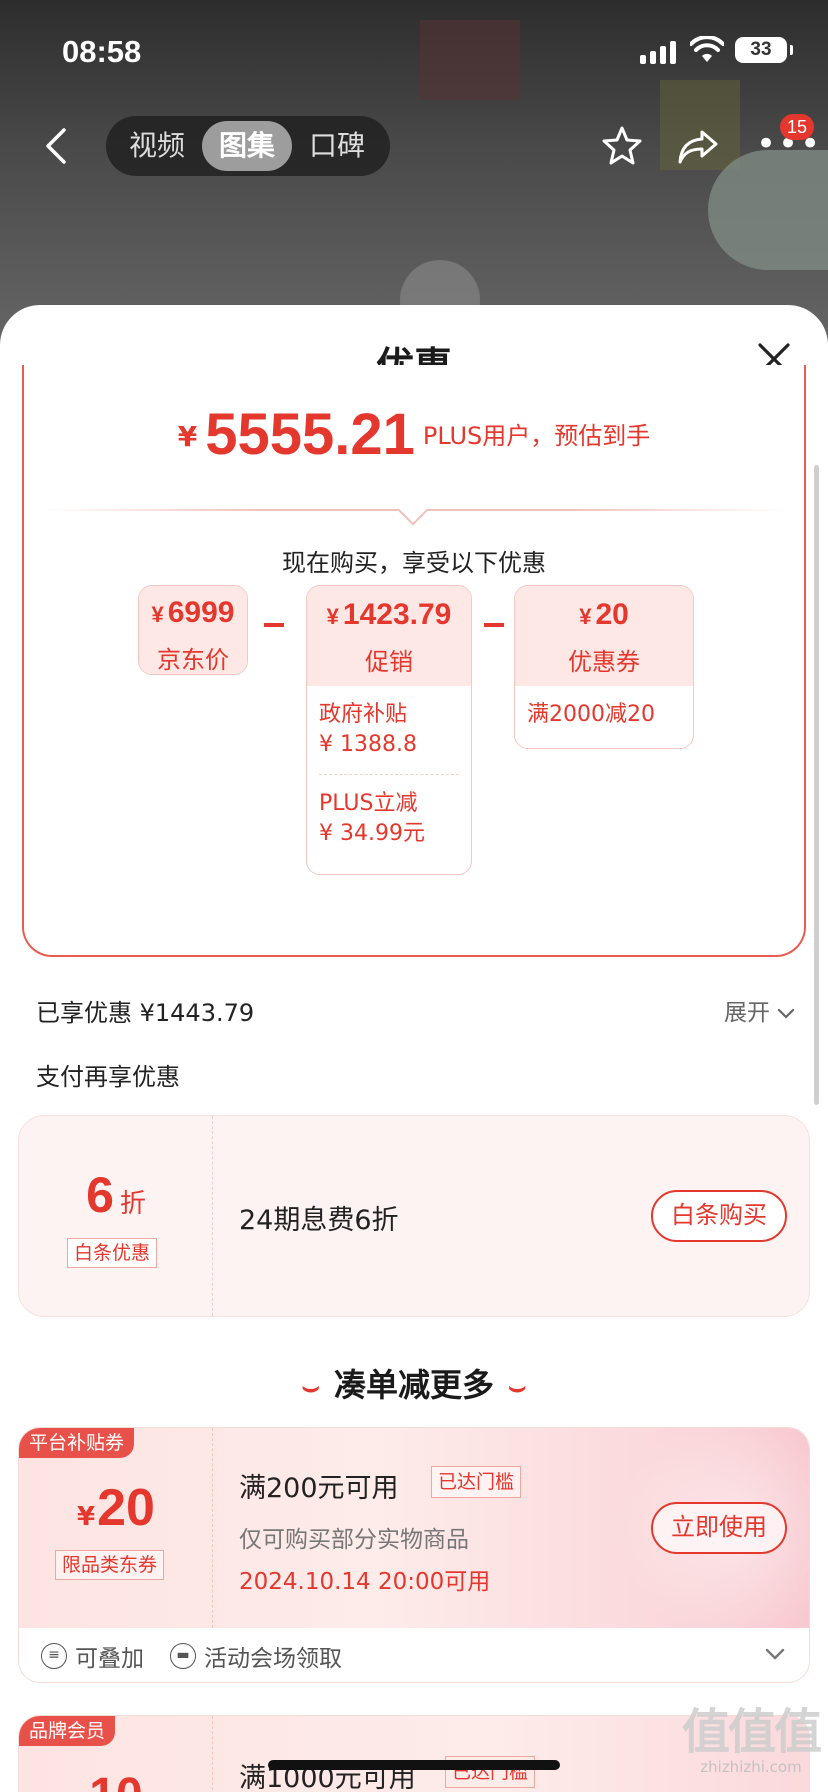 This screenshot has height=1792, width=828. Describe the element at coordinates (536, 436) in the screenshot. I see `estimated-price-label: PLUS用户，预估到手` at that location.